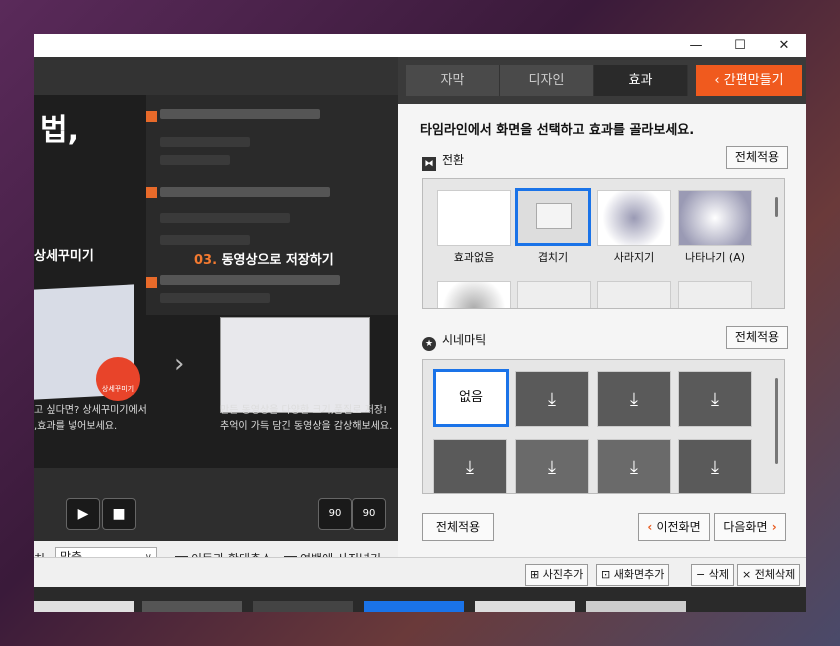  What do you see at coordinates (119, 514) in the screenshot?
I see `stop-button: ■` at bounding box center [119, 514].